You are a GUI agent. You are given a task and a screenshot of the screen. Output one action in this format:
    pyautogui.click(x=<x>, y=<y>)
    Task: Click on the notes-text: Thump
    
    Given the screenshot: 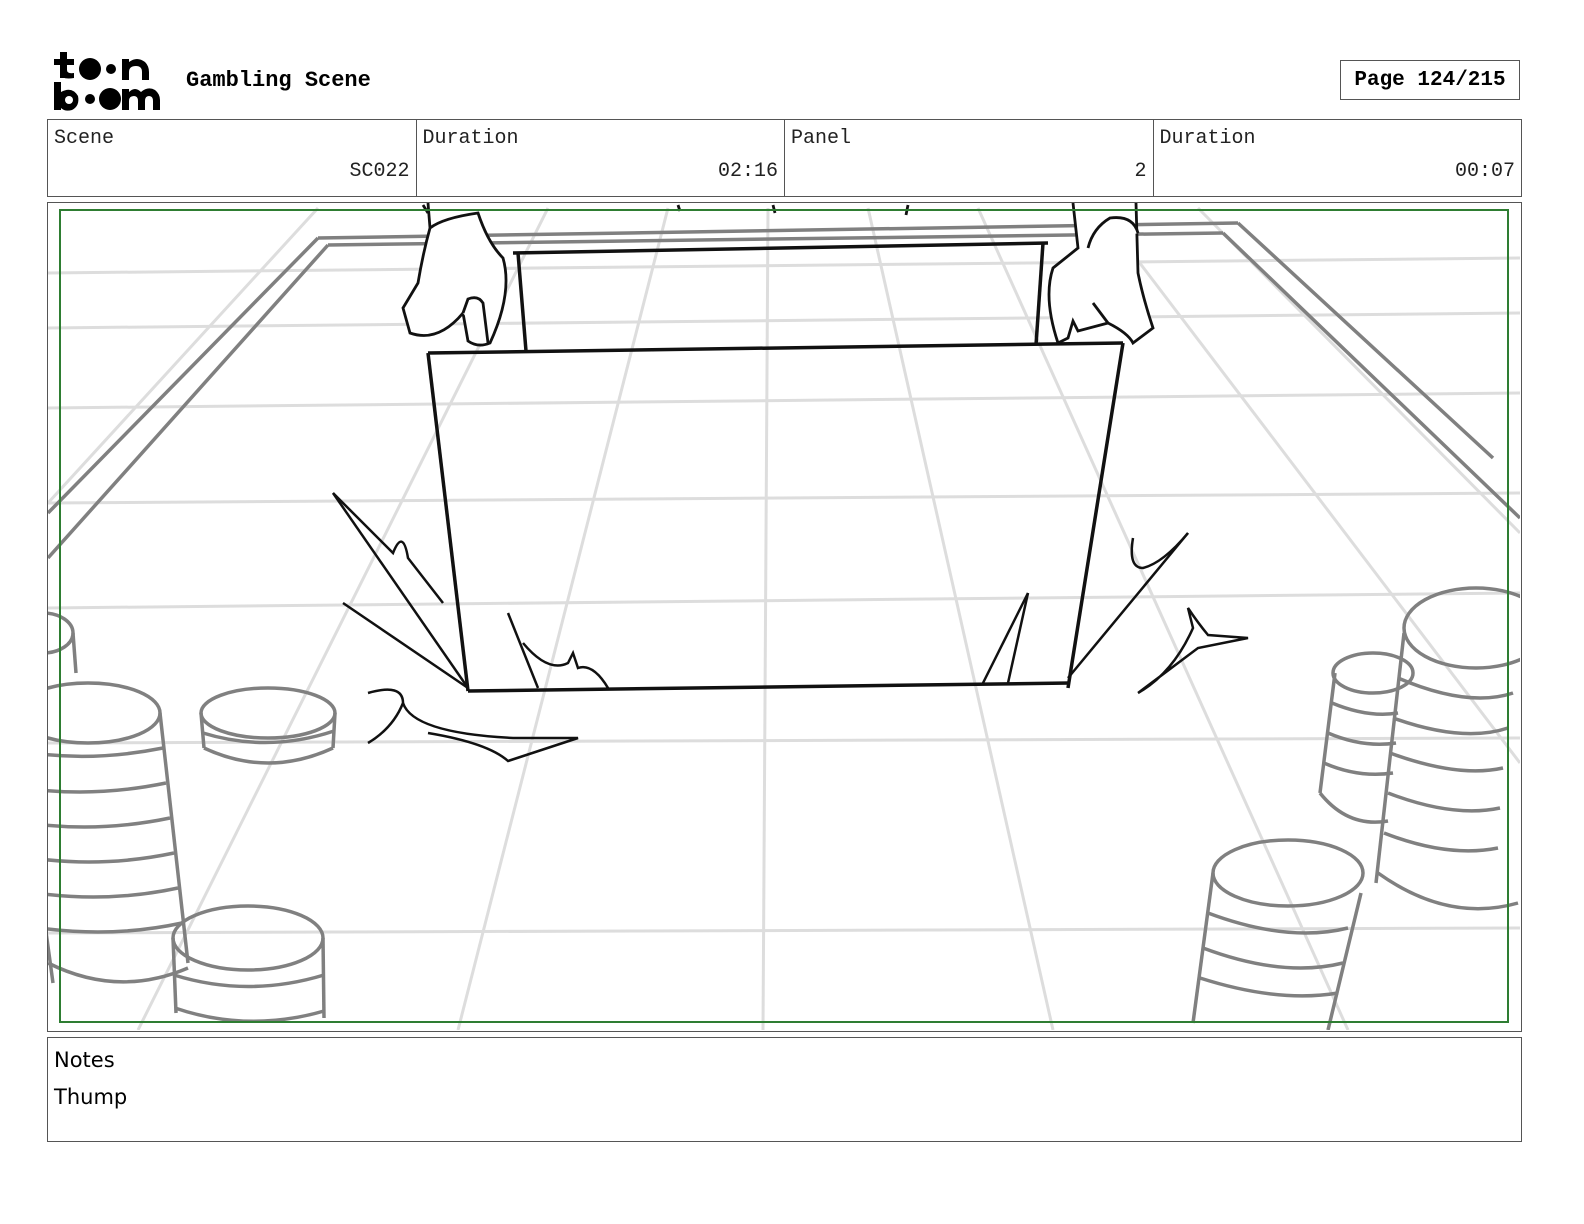 What is the action you would take?
    pyautogui.click(x=91, y=1097)
    